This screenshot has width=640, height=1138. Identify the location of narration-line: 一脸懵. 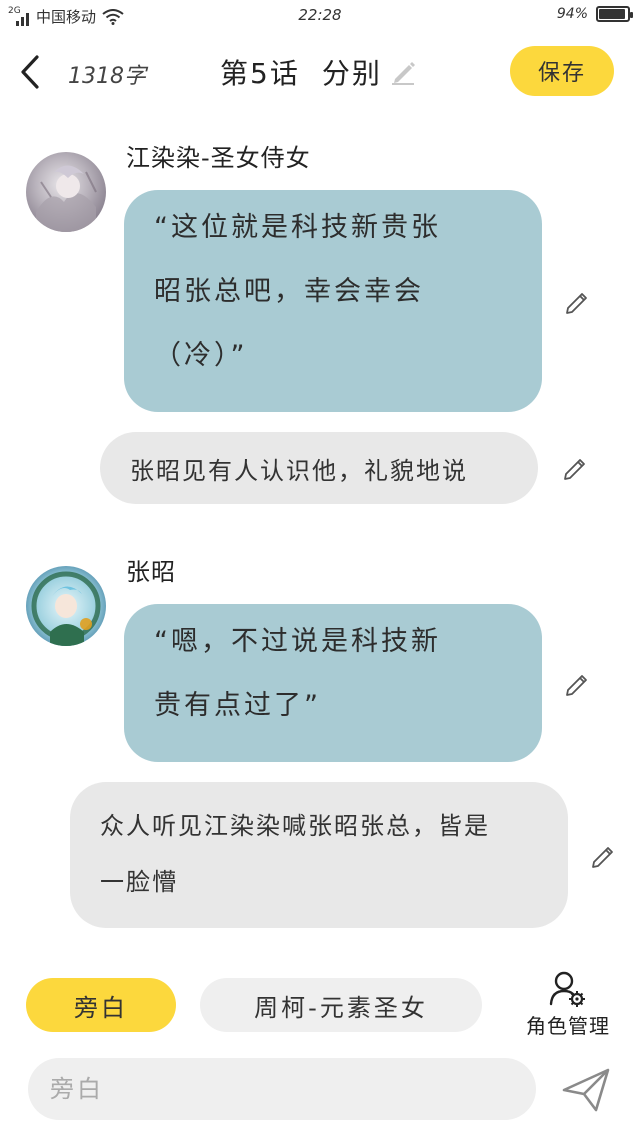
(139, 882).